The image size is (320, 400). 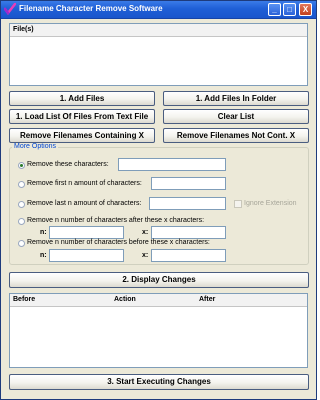 I want to click on column-header-action: Action, so click(x=125, y=299).